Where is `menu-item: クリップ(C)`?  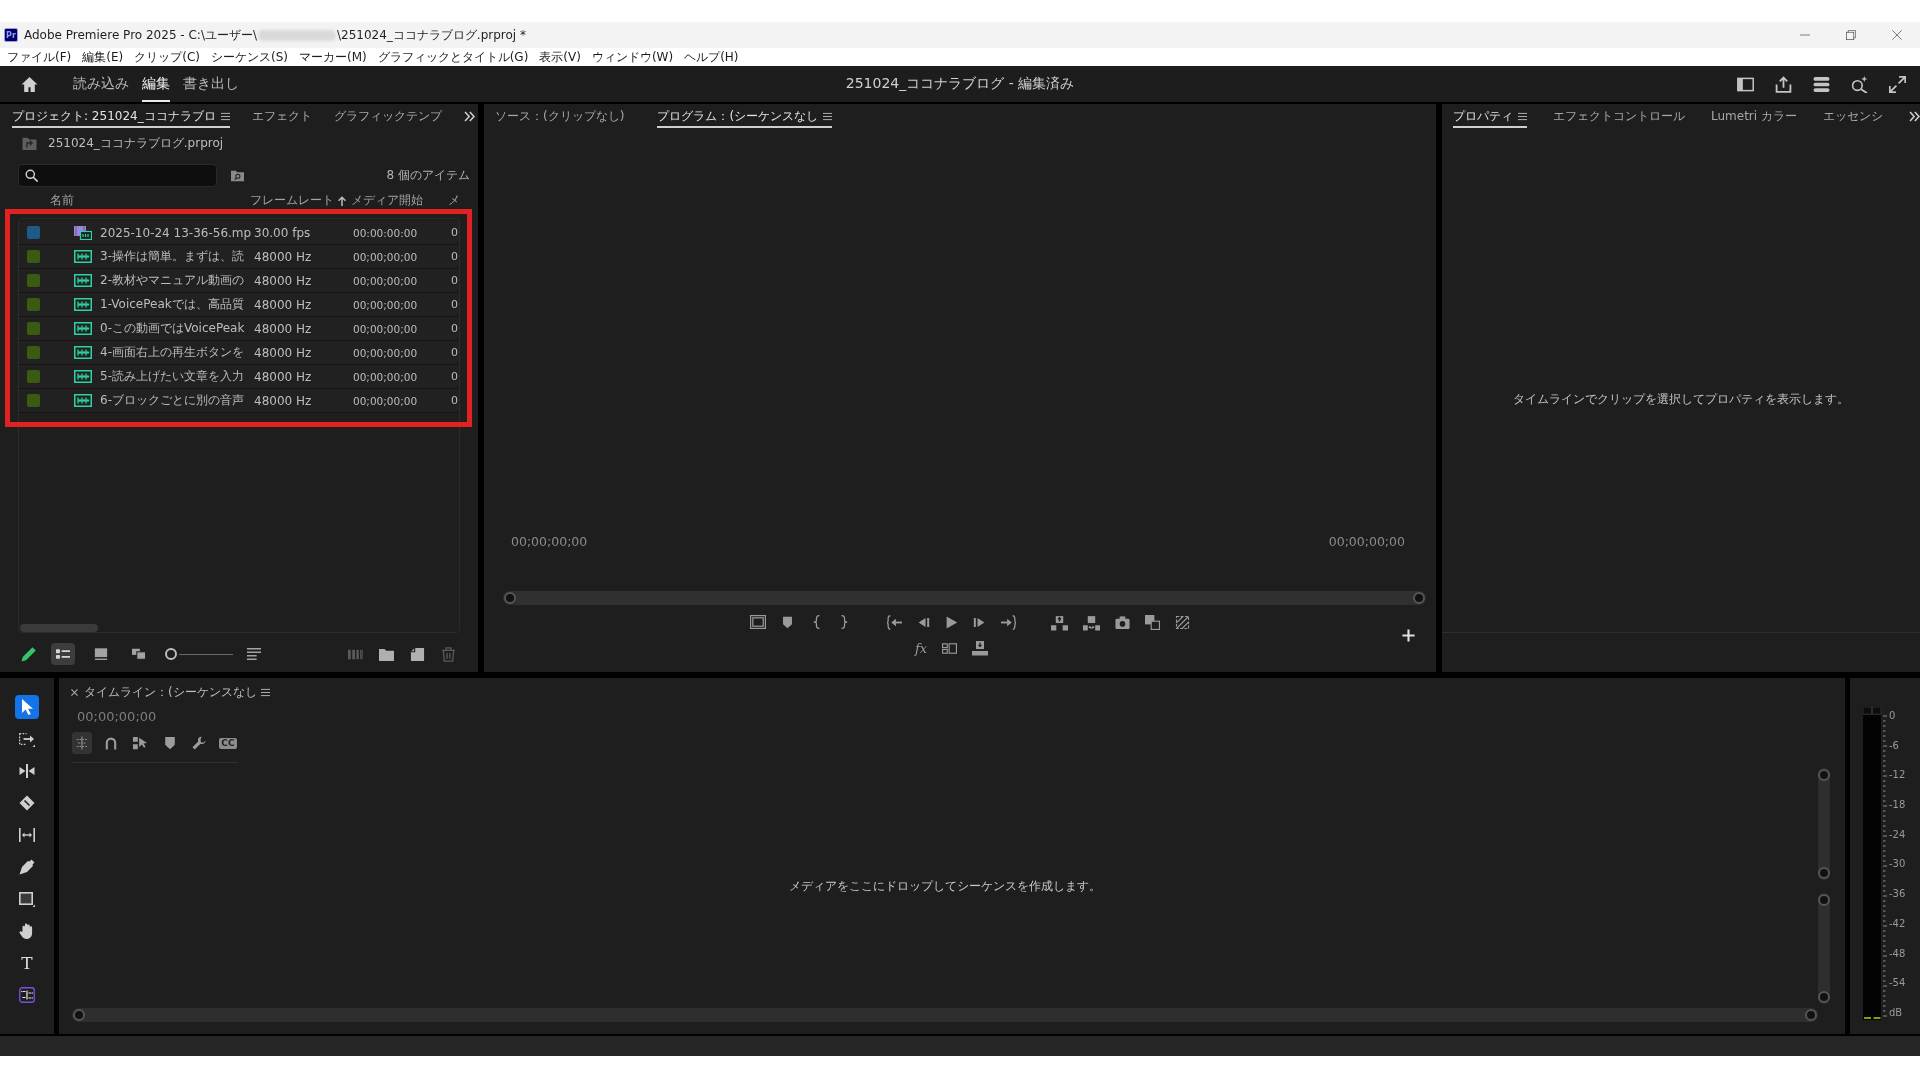 menu-item: クリップ(C) is located at coordinates (167, 57).